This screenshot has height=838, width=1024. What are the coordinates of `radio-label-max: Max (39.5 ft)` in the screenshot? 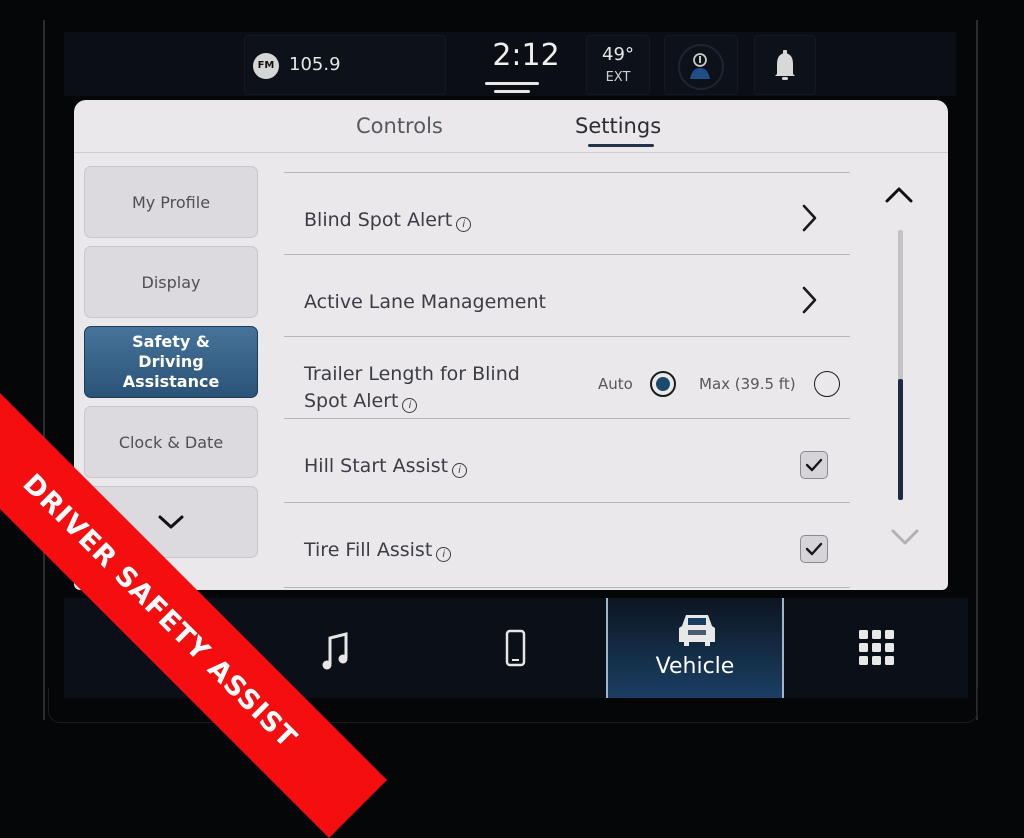 It's located at (747, 384).